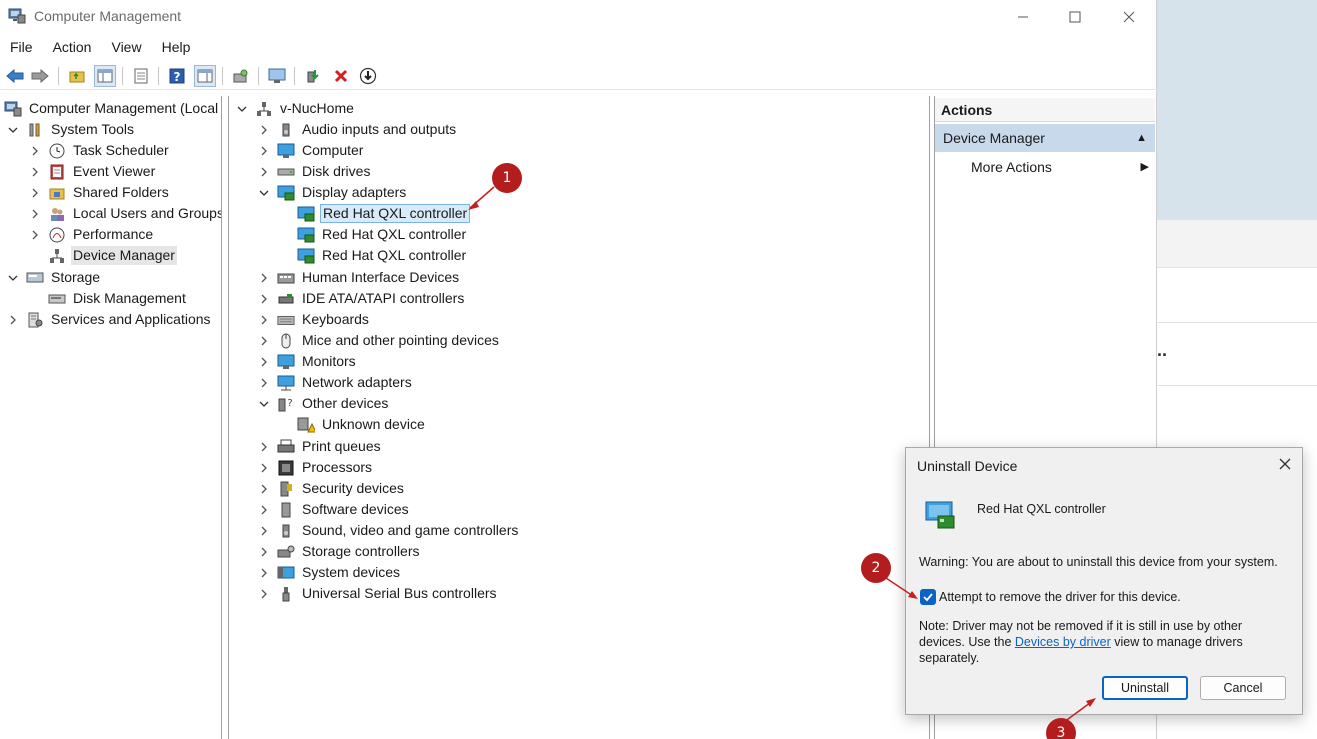 The height and width of the screenshot is (739, 1317). I want to click on device-category: IDE ATA/ATAPI controllers, so click(361, 298).